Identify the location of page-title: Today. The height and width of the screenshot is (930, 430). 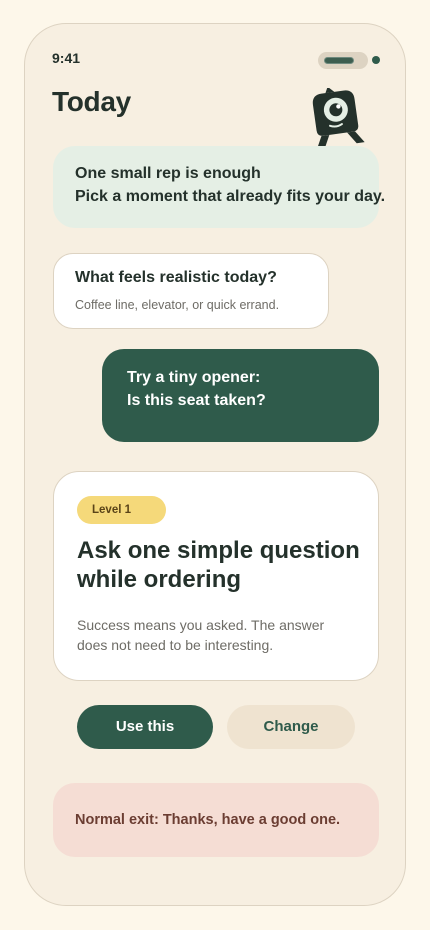
(91, 101).